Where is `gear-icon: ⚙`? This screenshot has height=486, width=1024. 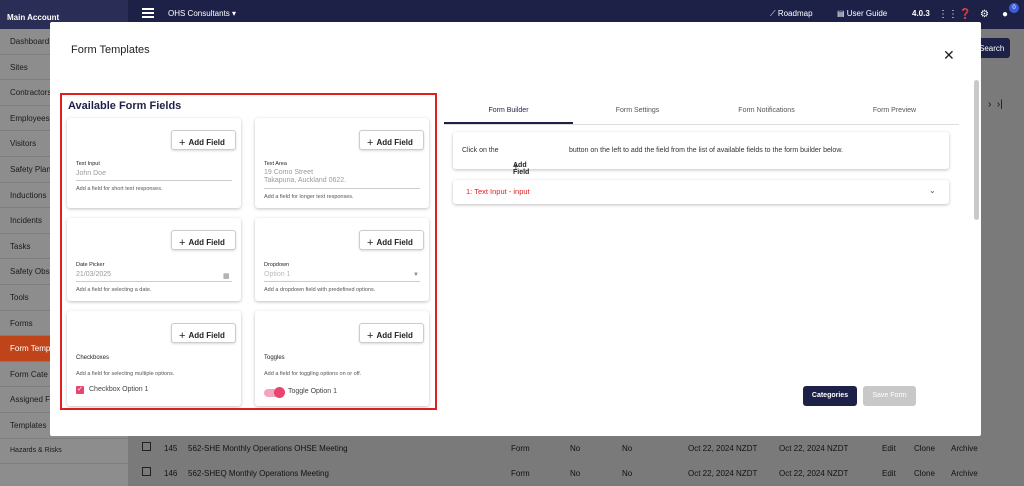
gear-icon: ⚙ is located at coordinates (984, 14).